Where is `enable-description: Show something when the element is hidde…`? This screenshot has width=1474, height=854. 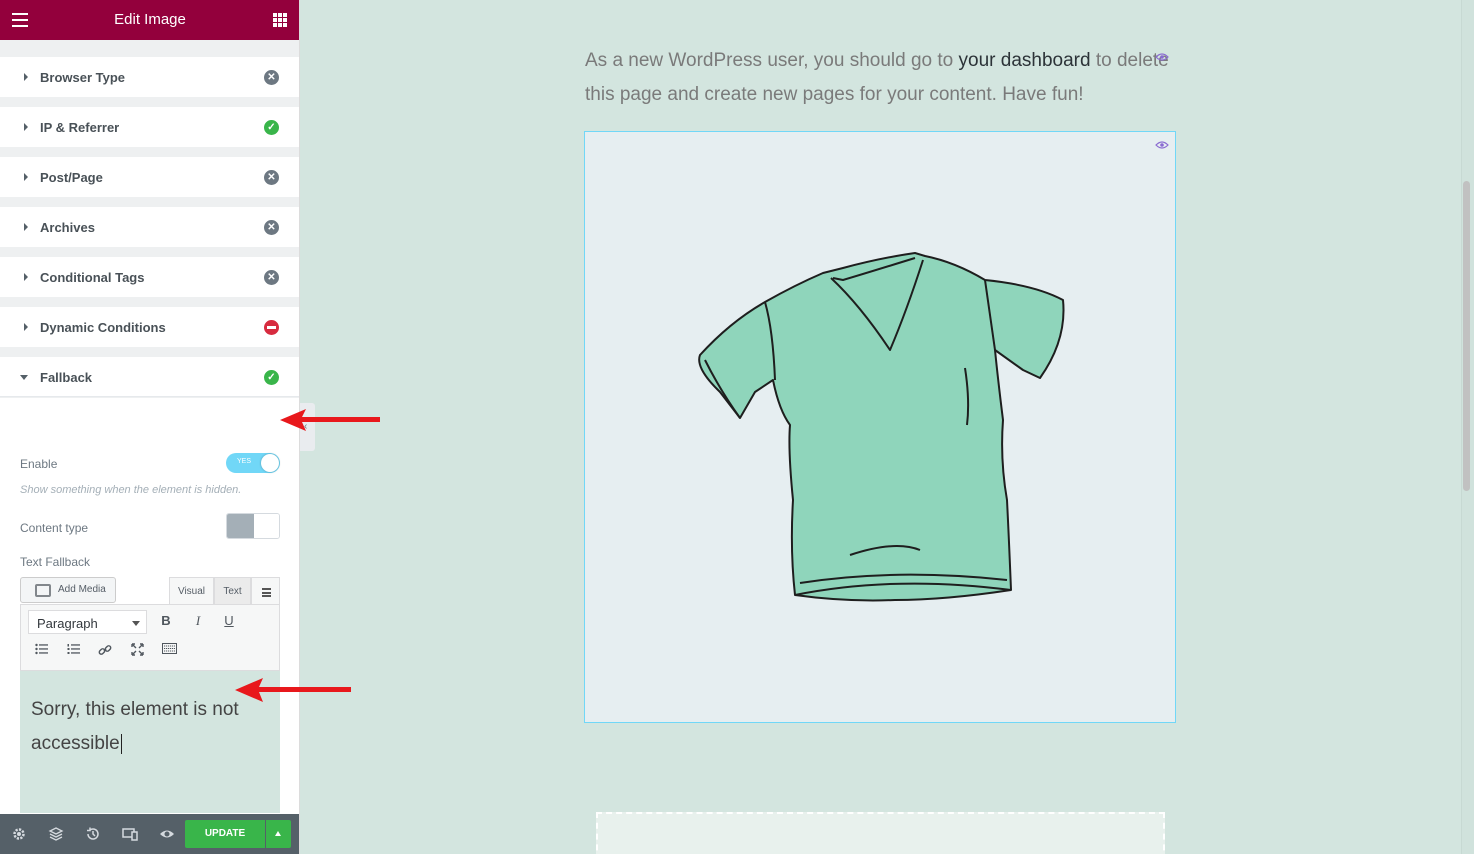
enable-description: Show something when the element is hidde… is located at coordinates (131, 490).